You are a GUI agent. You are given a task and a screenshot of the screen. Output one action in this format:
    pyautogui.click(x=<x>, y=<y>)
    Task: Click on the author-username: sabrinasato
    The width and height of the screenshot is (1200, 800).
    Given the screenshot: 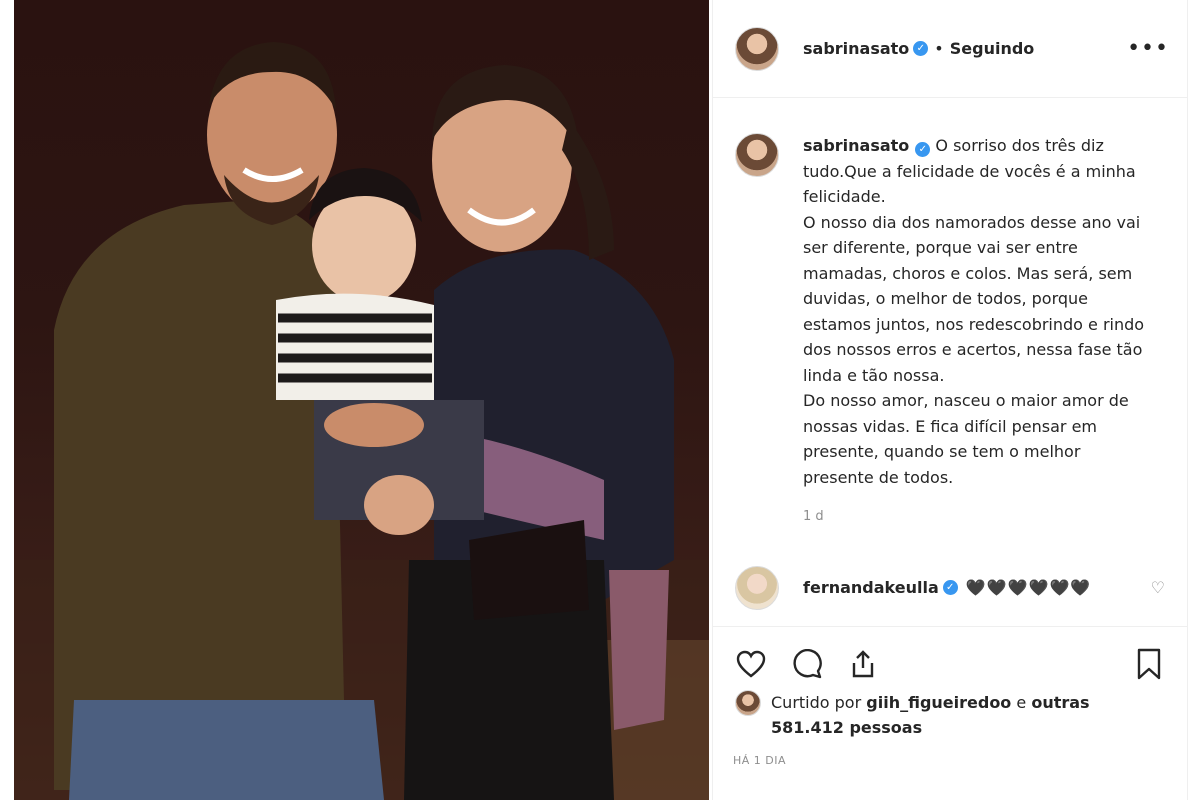 What is the action you would take?
    pyautogui.click(x=856, y=48)
    